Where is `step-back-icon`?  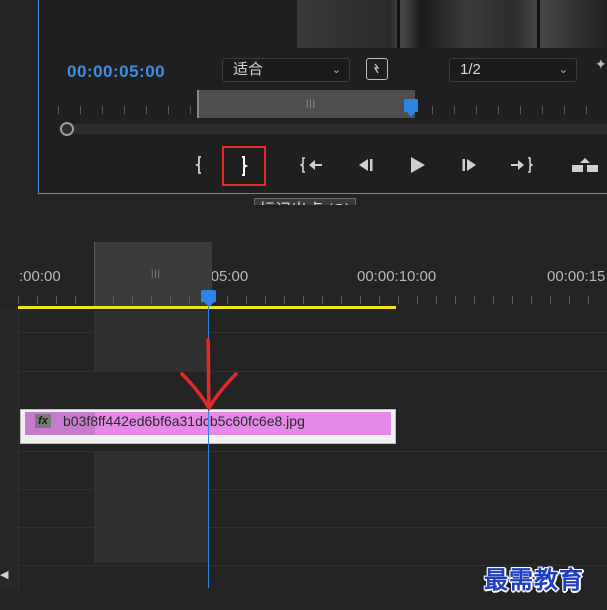 step-back-icon is located at coordinates (366, 165).